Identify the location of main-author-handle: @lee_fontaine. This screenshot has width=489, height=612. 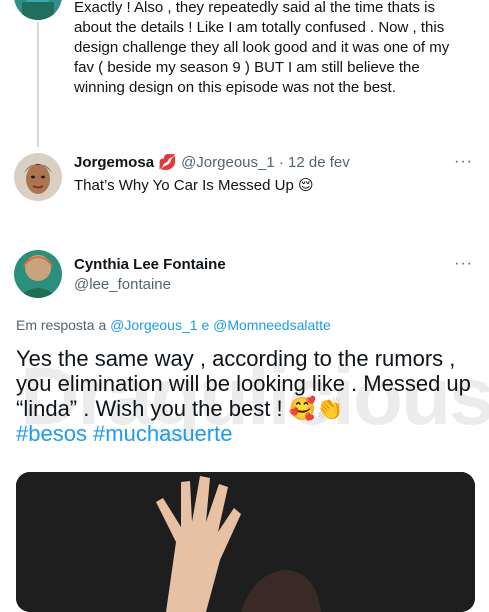
(122, 284).